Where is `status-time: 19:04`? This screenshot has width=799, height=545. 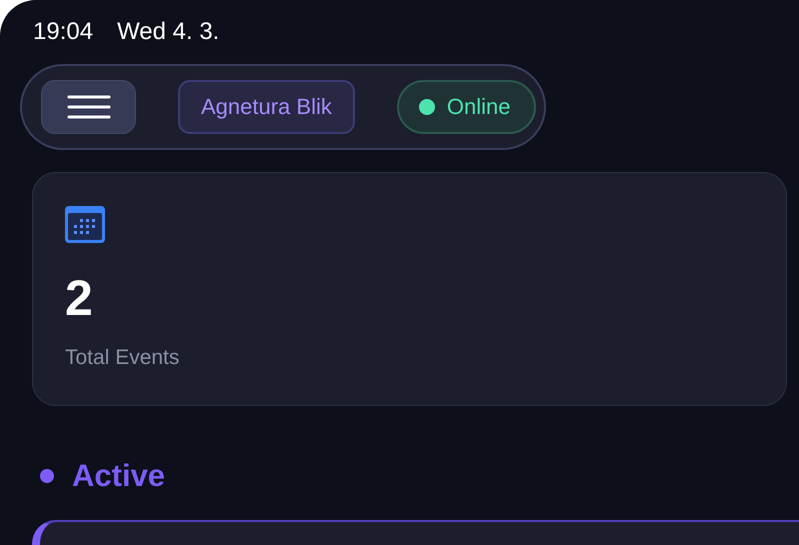 status-time: 19:04 is located at coordinates (63, 32).